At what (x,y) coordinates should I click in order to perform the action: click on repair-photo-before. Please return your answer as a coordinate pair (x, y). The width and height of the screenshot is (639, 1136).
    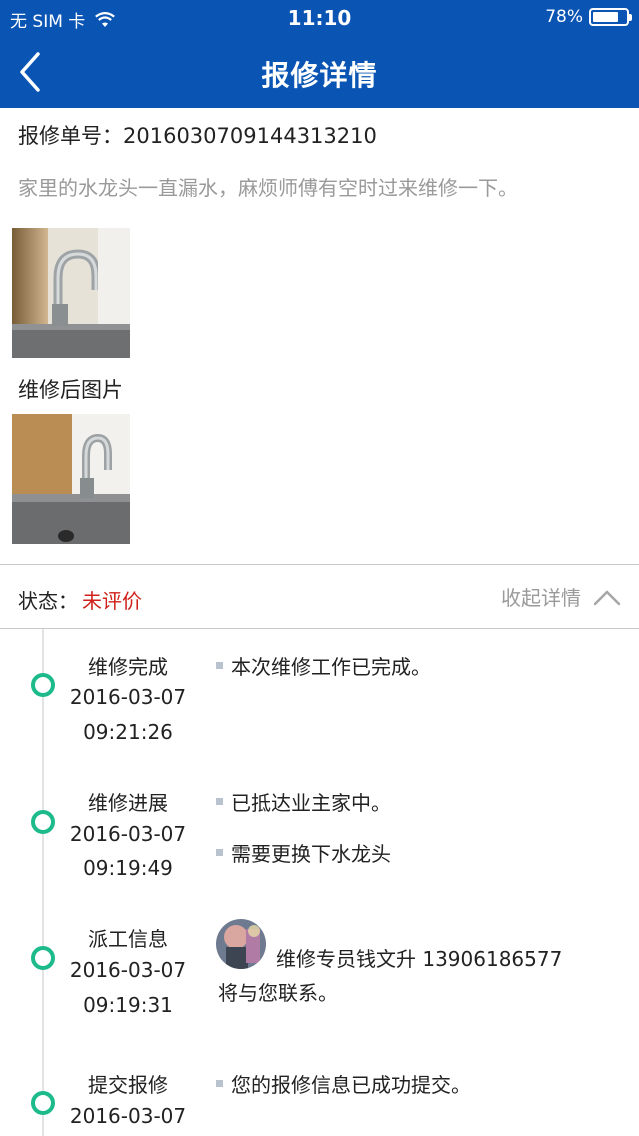
    Looking at the image, I should click on (71, 293).